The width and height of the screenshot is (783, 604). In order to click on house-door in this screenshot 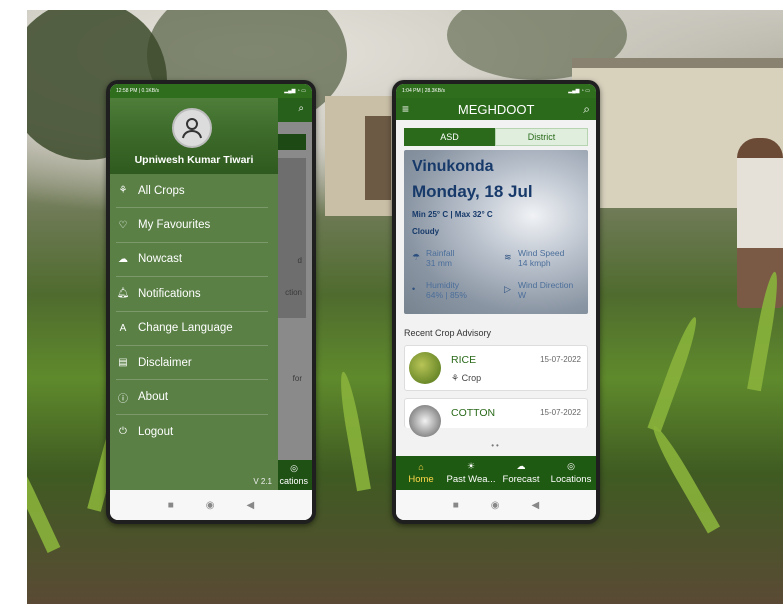, I will do `click(378, 158)`.